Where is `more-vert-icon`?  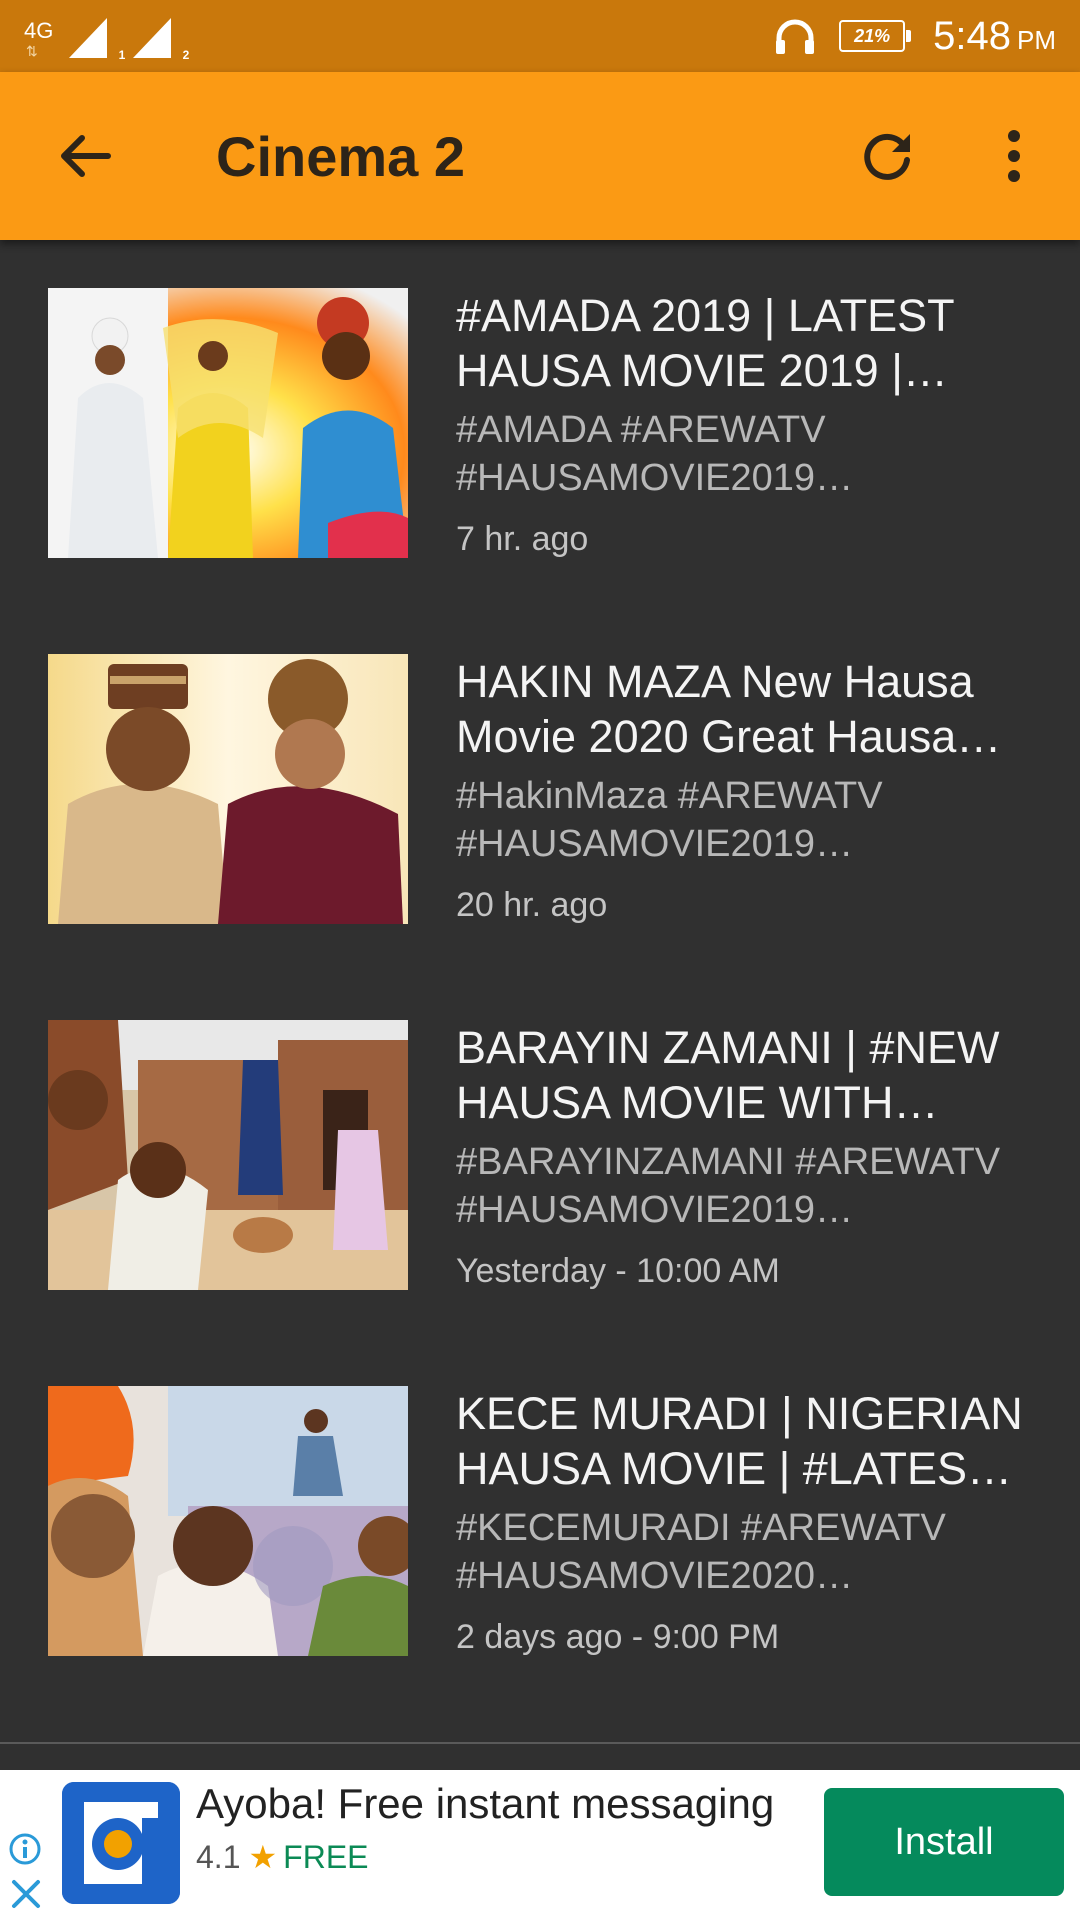 more-vert-icon is located at coordinates (1014, 156).